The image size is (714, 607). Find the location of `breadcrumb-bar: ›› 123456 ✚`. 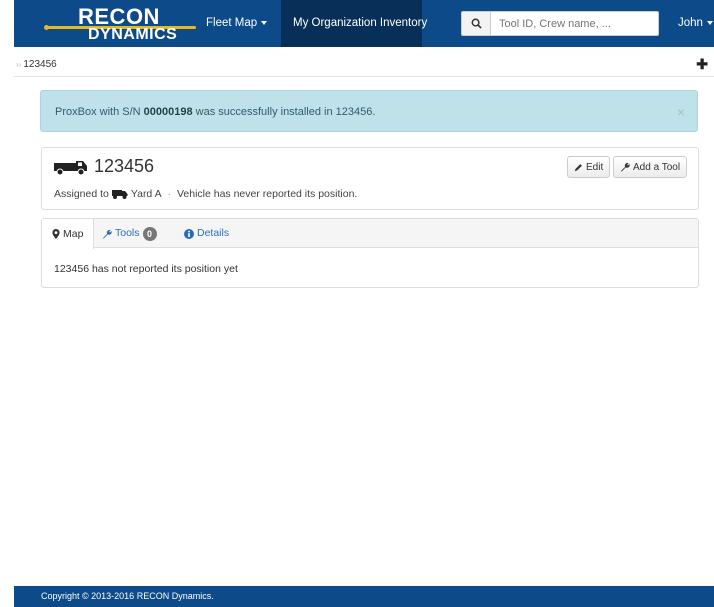

breadcrumb-bar: ›› 123456 ✚ is located at coordinates (364, 66).